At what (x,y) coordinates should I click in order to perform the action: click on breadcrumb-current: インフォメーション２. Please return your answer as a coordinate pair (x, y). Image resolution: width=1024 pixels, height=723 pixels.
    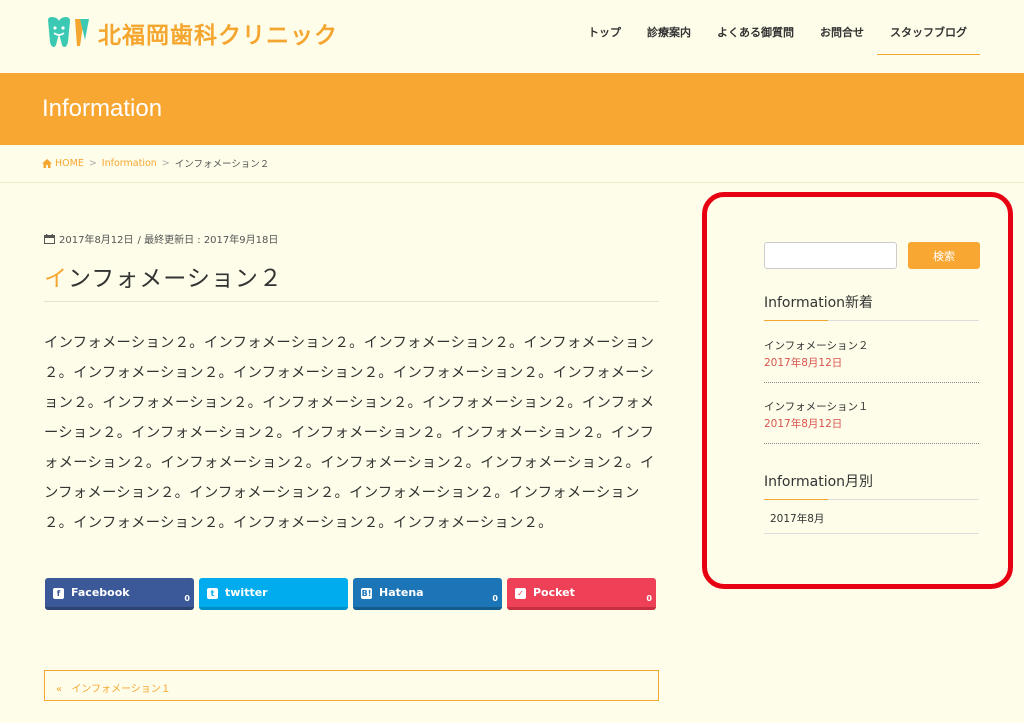
    Looking at the image, I should click on (222, 164).